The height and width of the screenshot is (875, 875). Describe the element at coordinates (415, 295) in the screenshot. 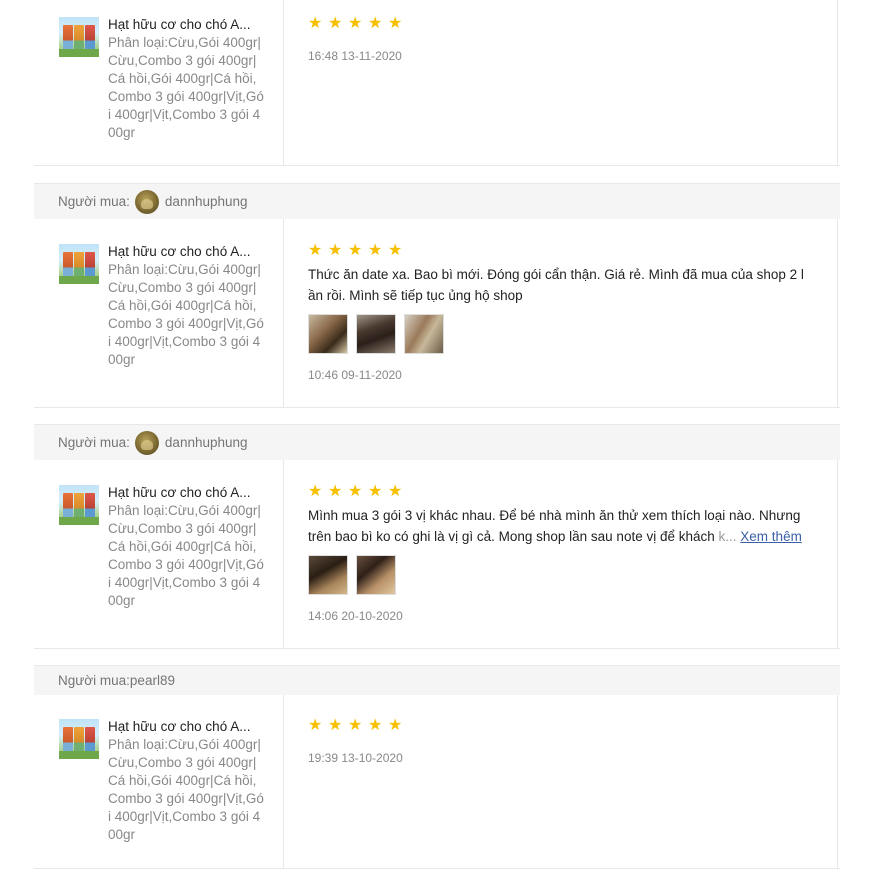

I see `comment-line: ần rồi. Mình sẽ tiếp tục ủng hộ shop` at that location.